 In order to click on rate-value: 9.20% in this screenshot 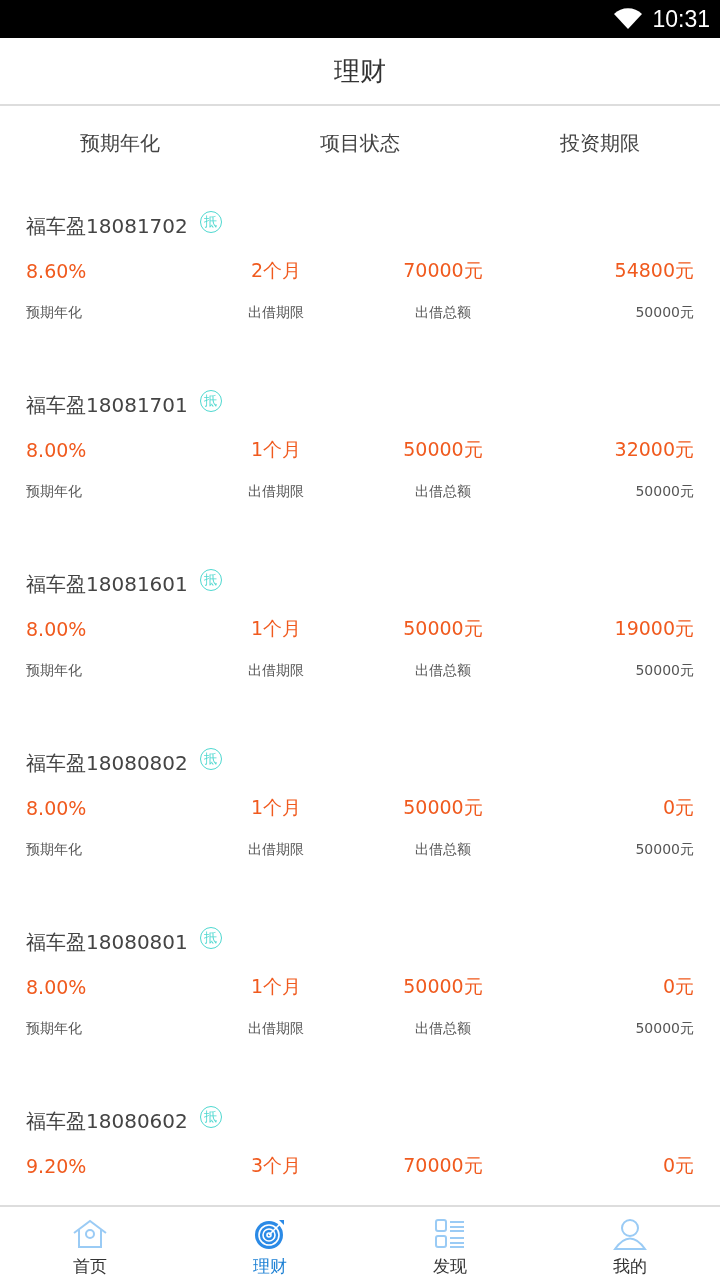, I will do `click(57, 1166)`.